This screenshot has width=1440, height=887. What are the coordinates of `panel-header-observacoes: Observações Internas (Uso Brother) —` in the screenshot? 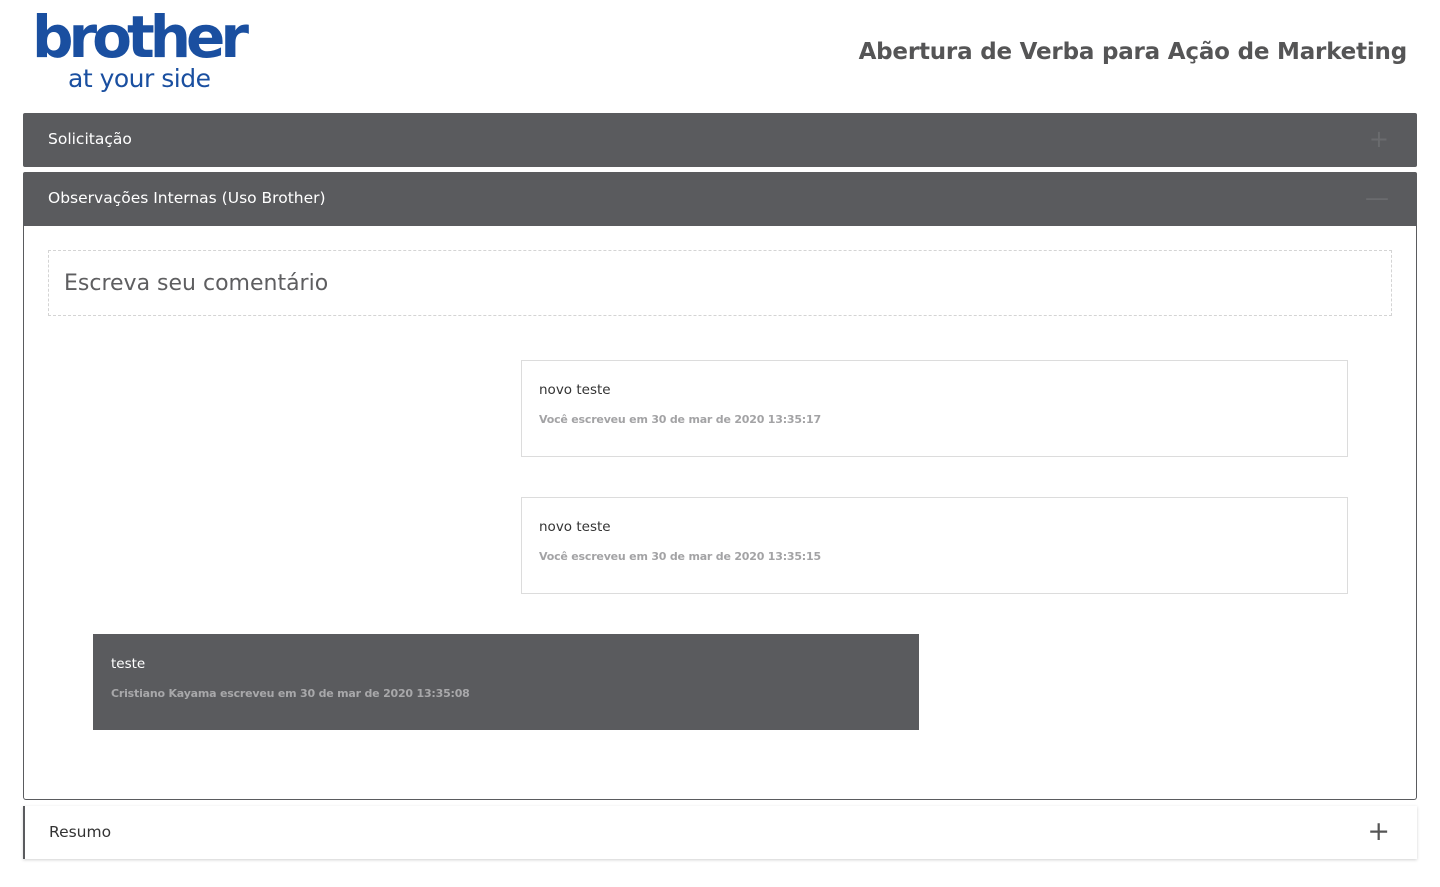 It's located at (720, 199).